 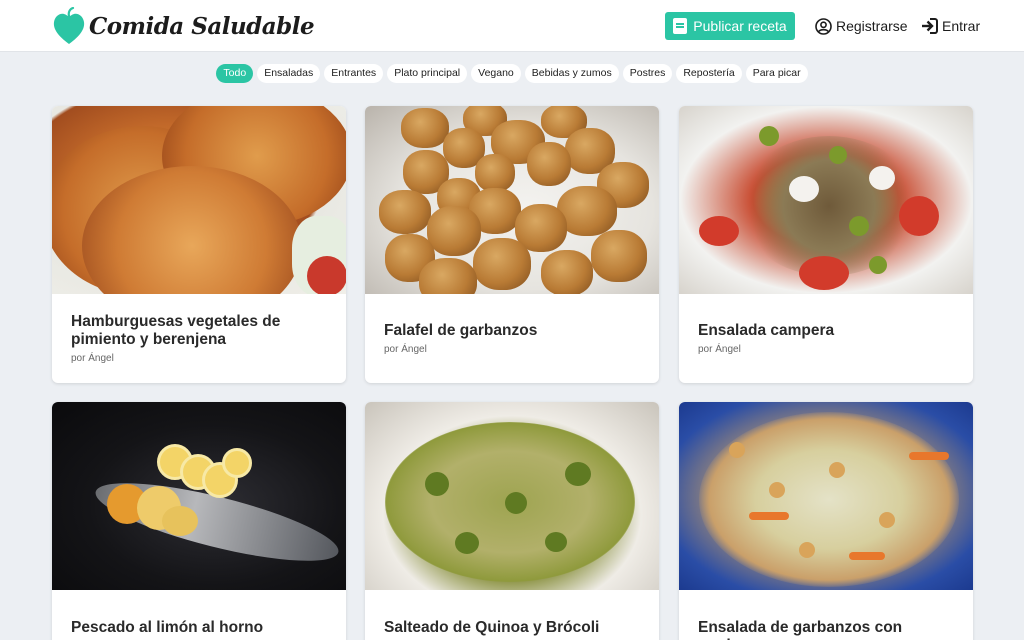 I want to click on sign-in-icon, so click(x=930, y=26).